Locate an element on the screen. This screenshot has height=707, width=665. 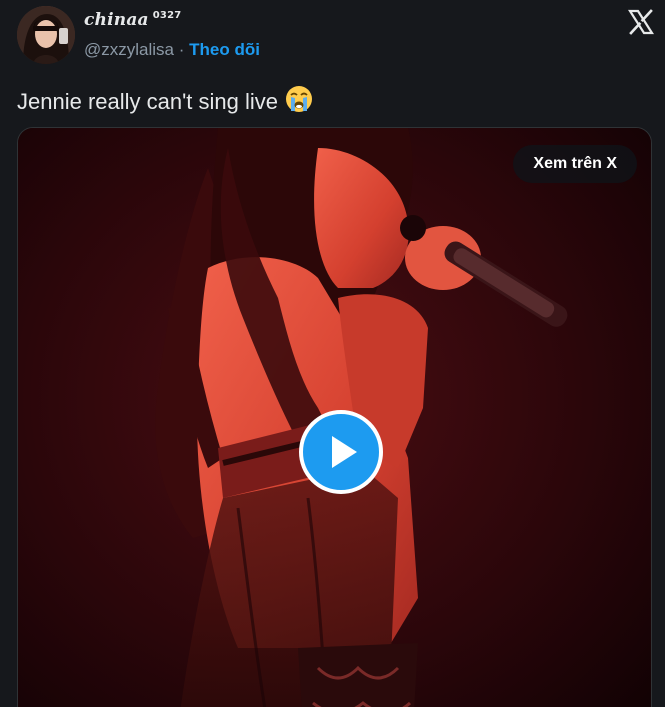
x-logo-icon is located at coordinates (641, 22).